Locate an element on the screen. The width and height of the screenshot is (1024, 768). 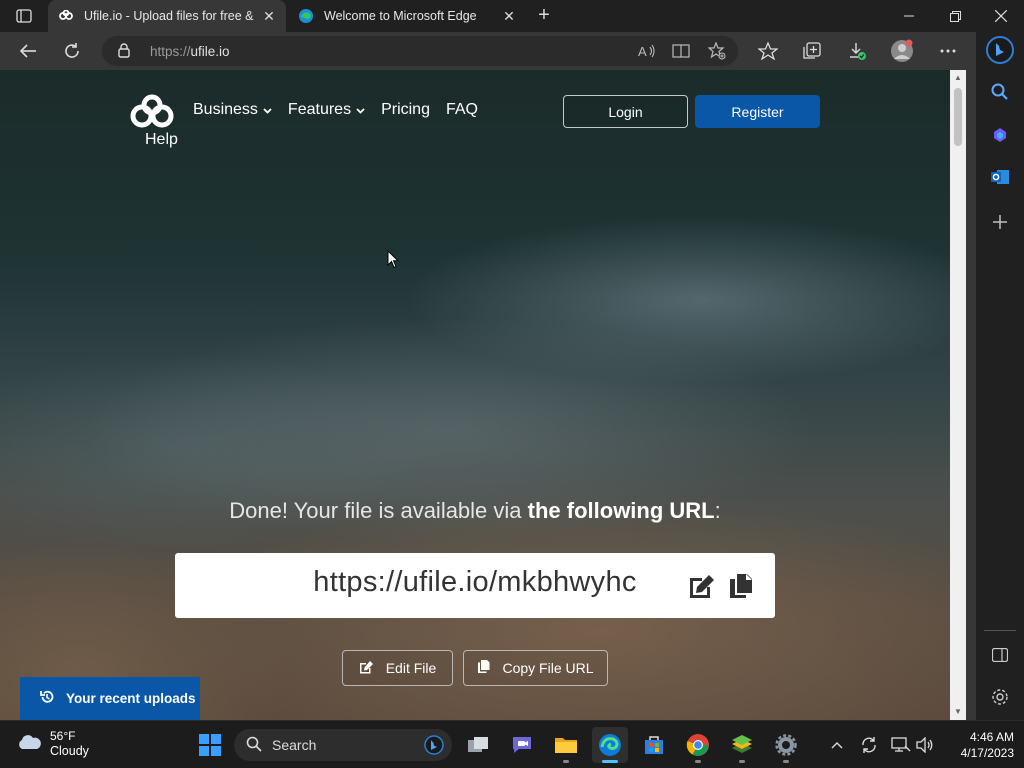
collections-icon is located at coordinates (812, 51).